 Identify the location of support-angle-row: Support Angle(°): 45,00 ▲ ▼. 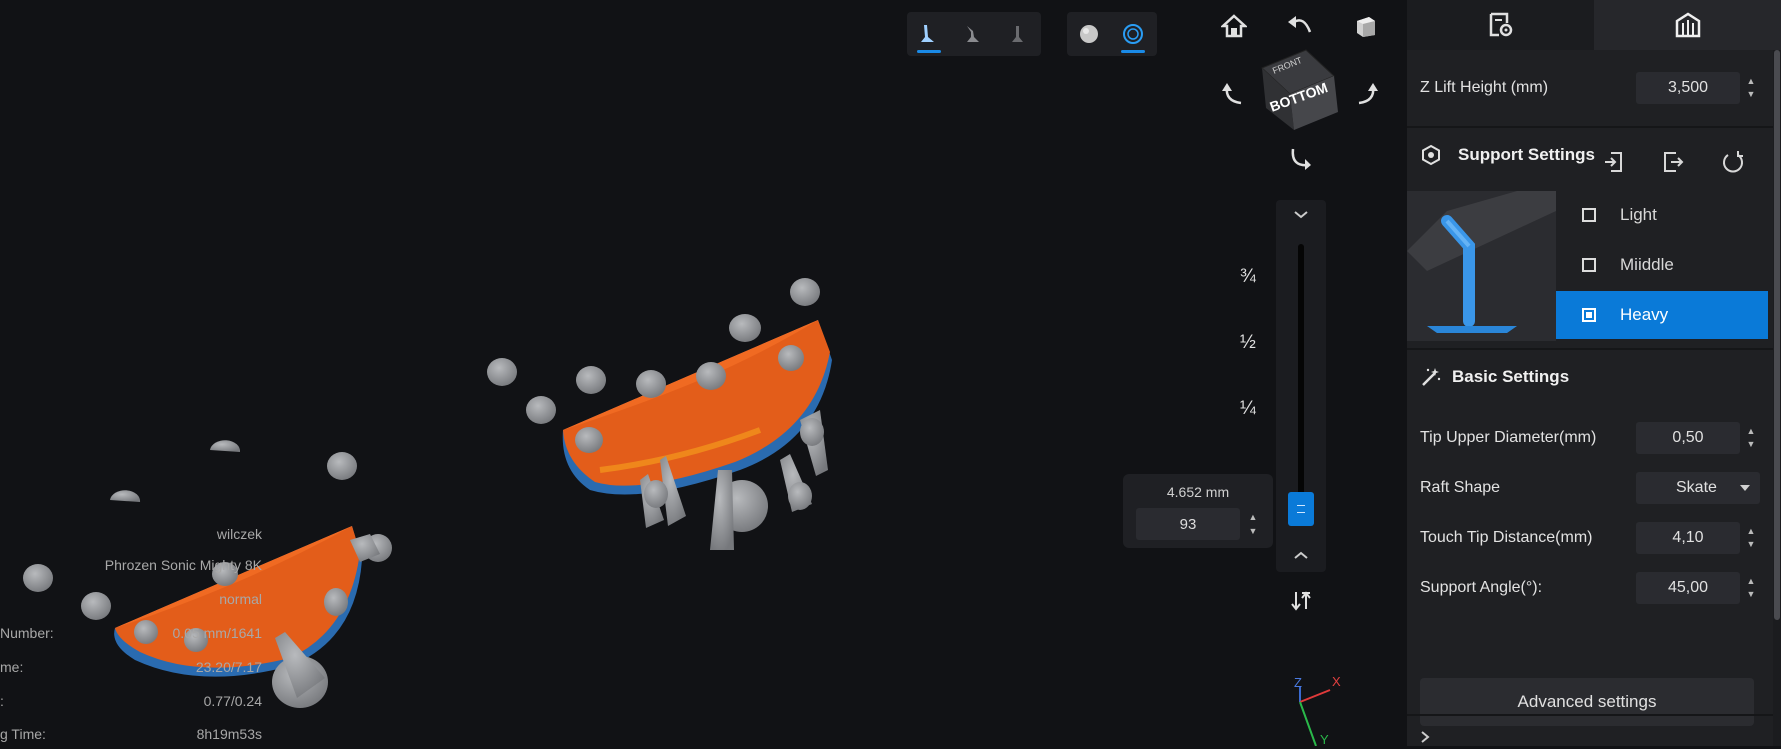
(1590, 588).